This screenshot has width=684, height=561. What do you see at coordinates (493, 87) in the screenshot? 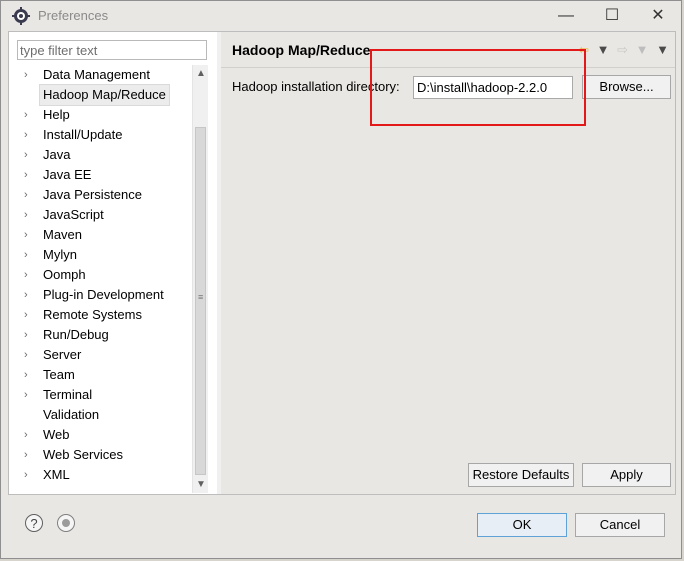
I see `hadoop-dir-input` at bounding box center [493, 87].